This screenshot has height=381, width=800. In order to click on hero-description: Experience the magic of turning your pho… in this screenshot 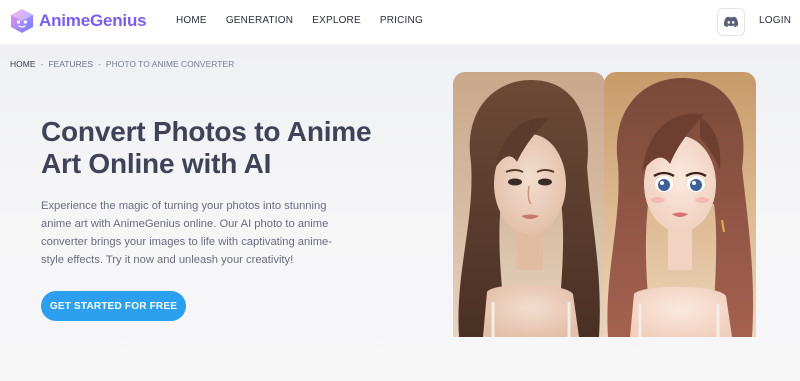, I will do `click(187, 233)`.